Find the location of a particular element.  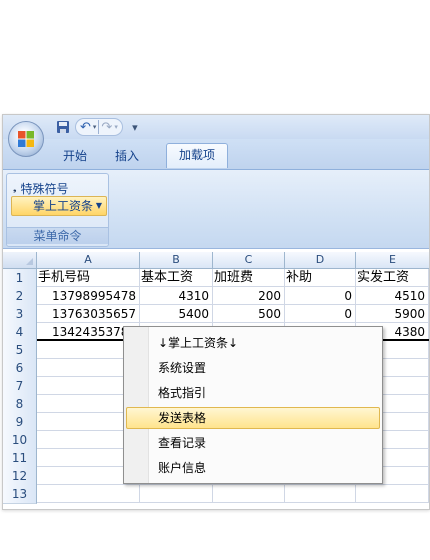

group-label: 菜单命令 is located at coordinates (57, 235).